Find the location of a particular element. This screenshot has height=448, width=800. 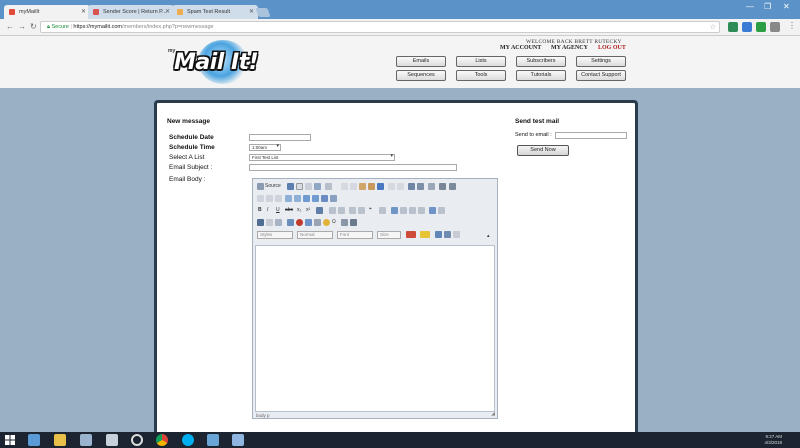

log-out-link: LOG OUT is located at coordinates (612, 48).